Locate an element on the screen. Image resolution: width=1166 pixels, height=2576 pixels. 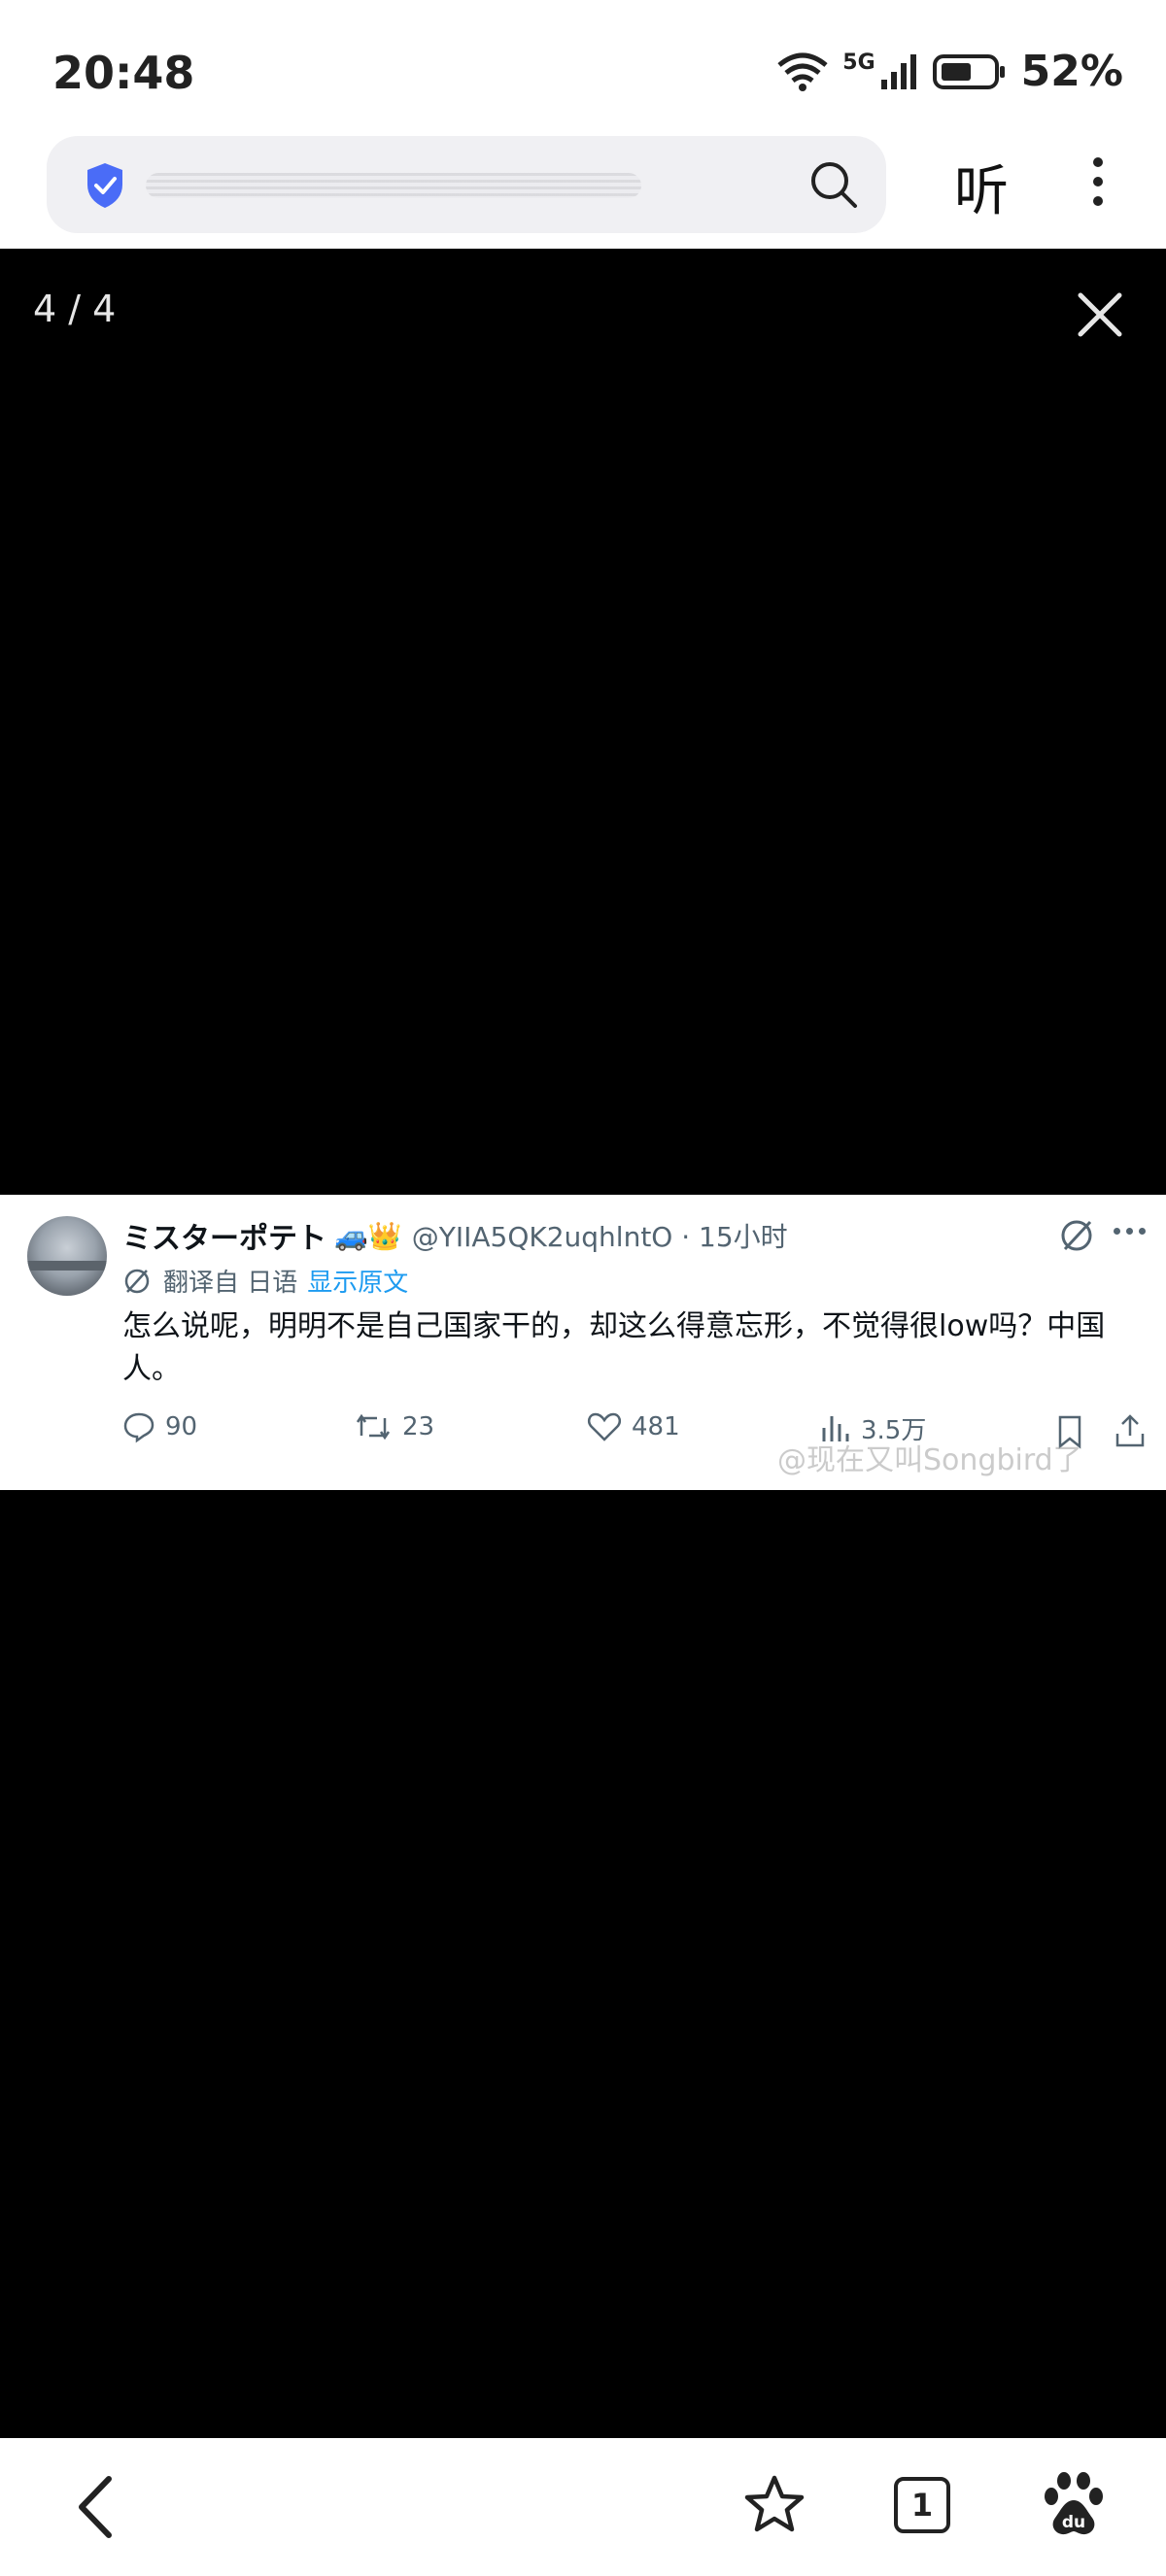
baidu-icon: du is located at coordinates (1074, 2505).